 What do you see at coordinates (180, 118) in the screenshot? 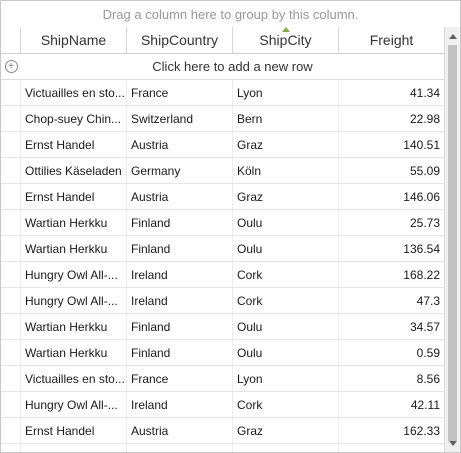
I see `cell-shipcountry: Switzerland` at bounding box center [180, 118].